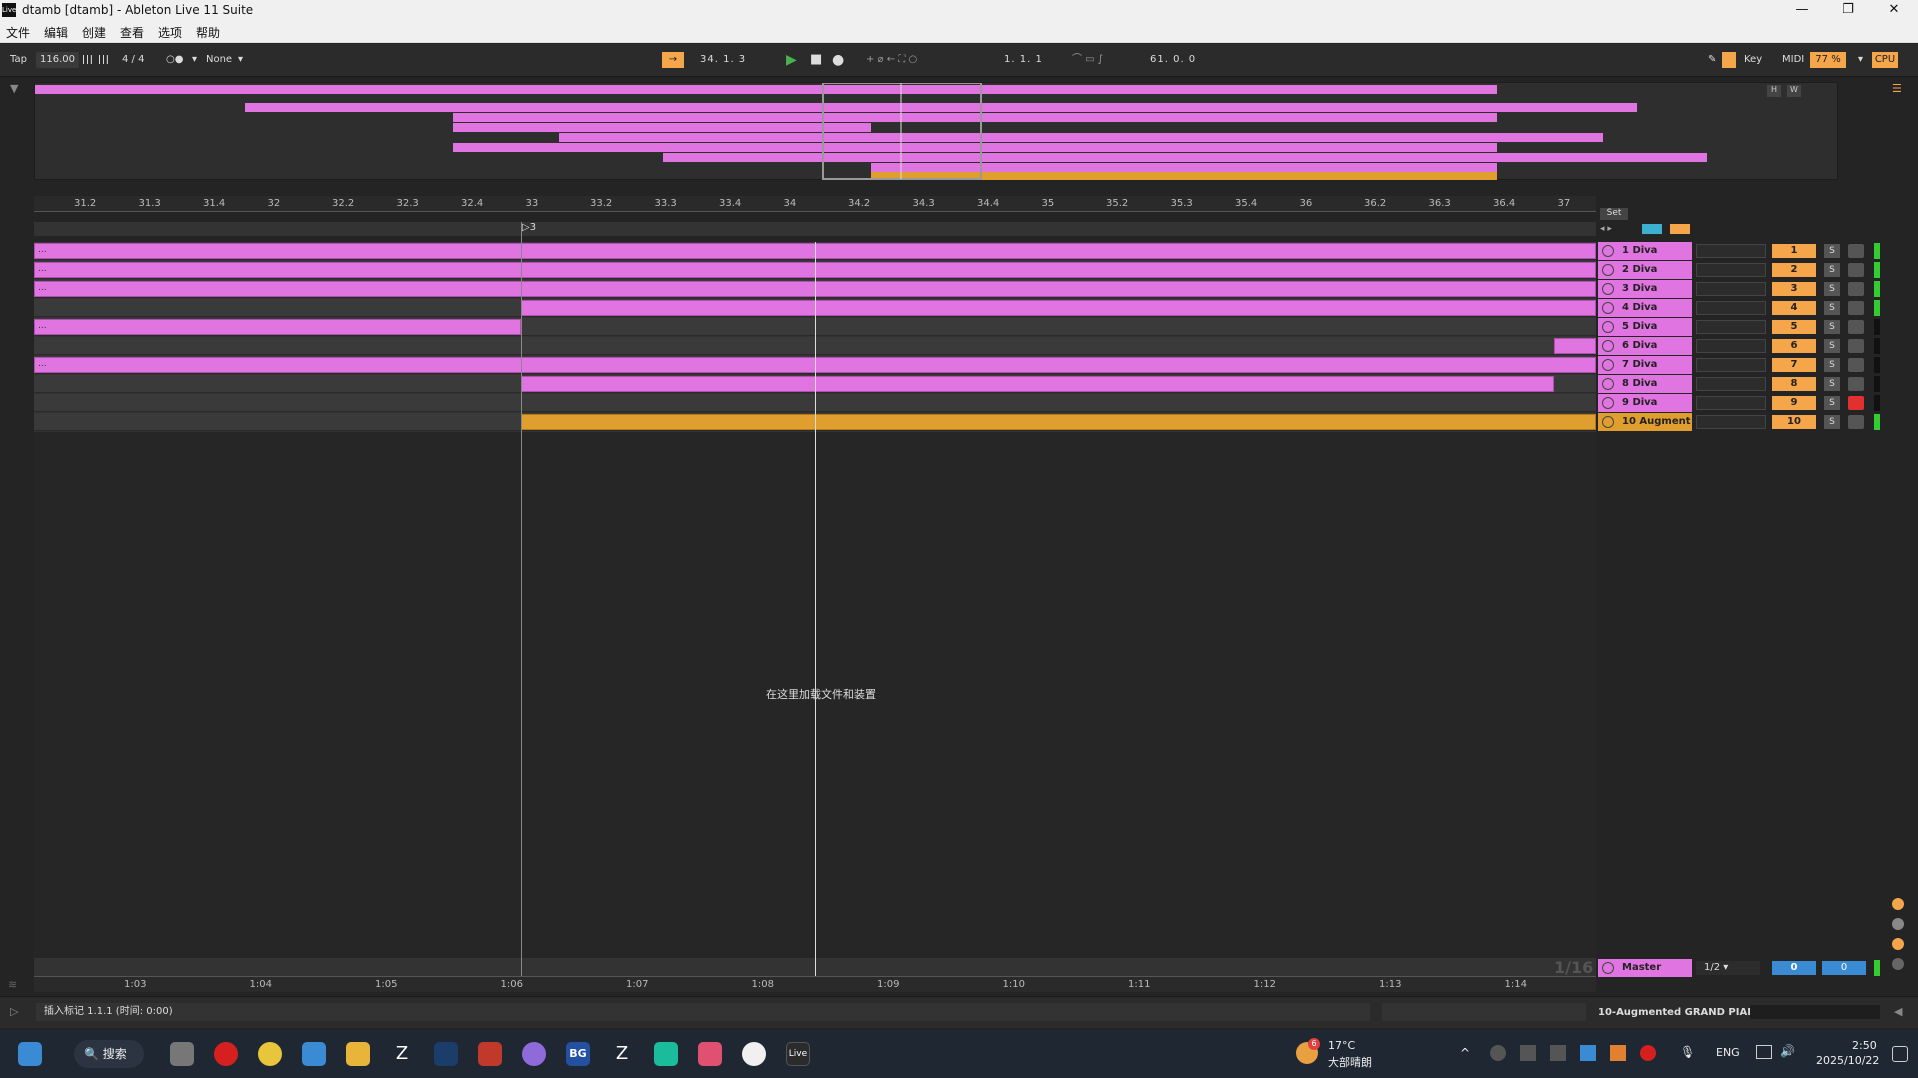  What do you see at coordinates (1712, 60) in the screenshot?
I see `draw-mode-icon: ✎` at bounding box center [1712, 60].